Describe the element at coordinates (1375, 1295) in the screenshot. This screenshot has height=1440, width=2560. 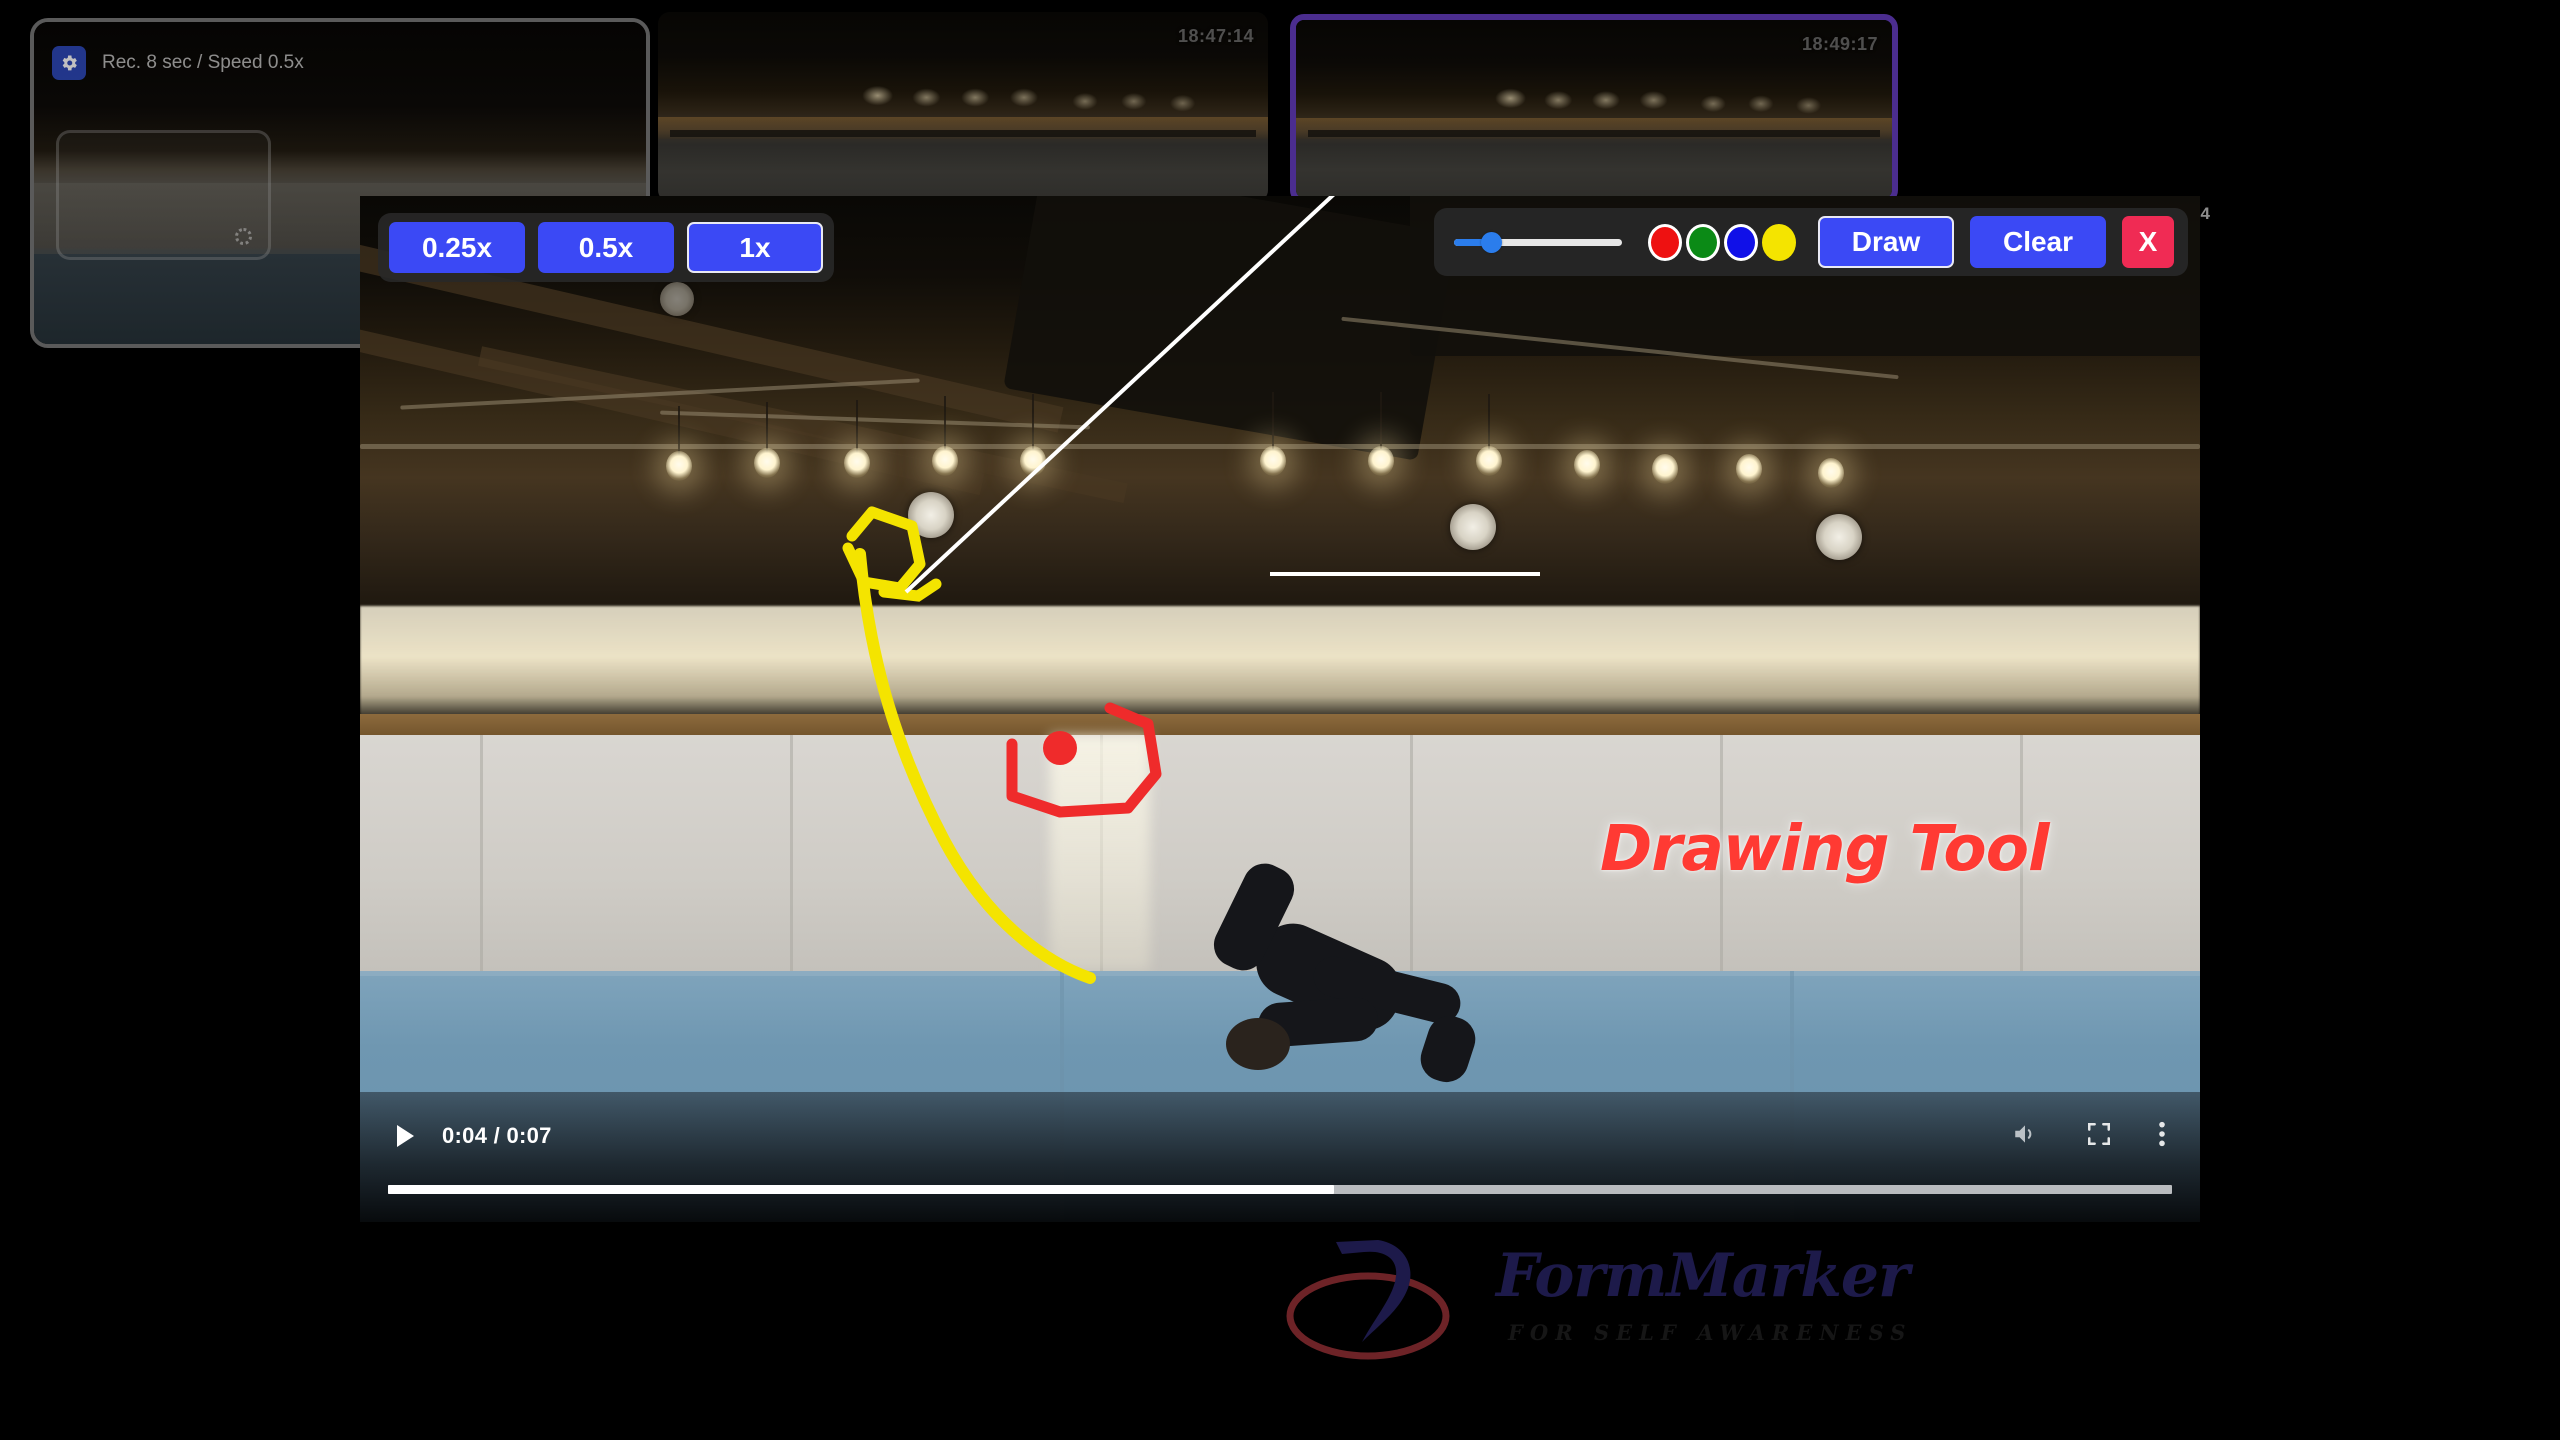
I see `logo-mark-icon` at that location.